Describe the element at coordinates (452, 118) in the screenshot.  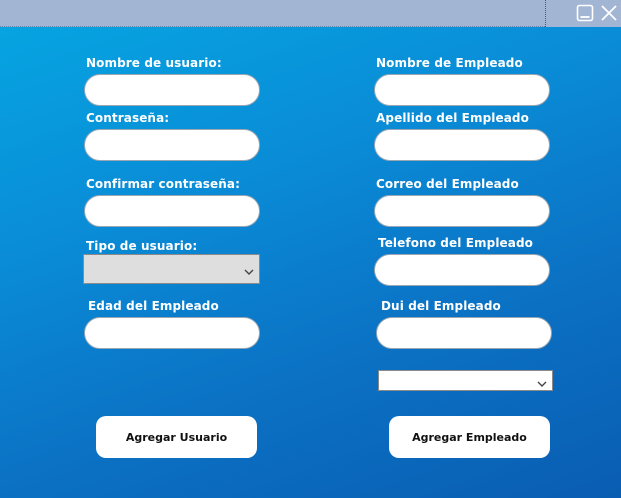
I see `employee-last-name-label: Apellido del Empleado` at that location.